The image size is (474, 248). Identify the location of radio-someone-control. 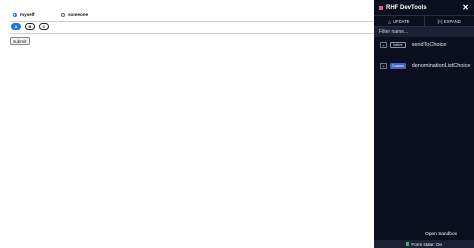
(63, 14).